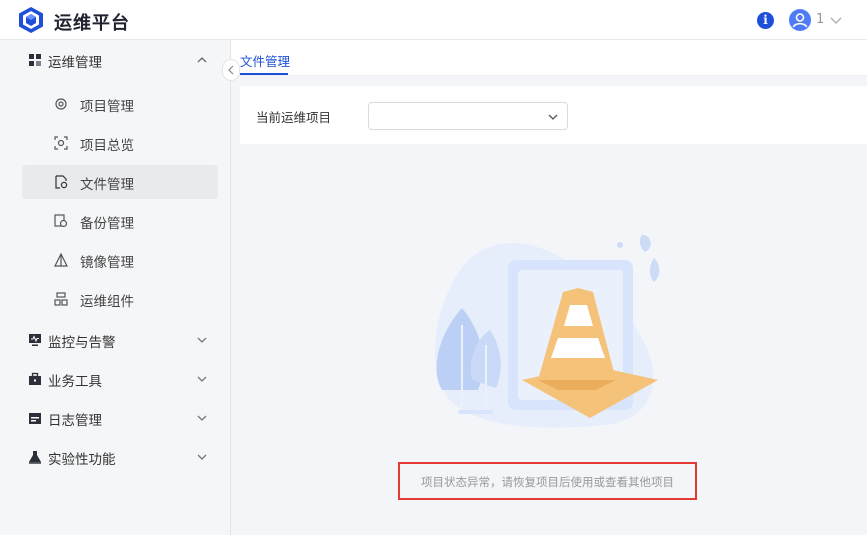  What do you see at coordinates (75, 382) in the screenshot?
I see `sidebar-group-label: 业务工具` at bounding box center [75, 382].